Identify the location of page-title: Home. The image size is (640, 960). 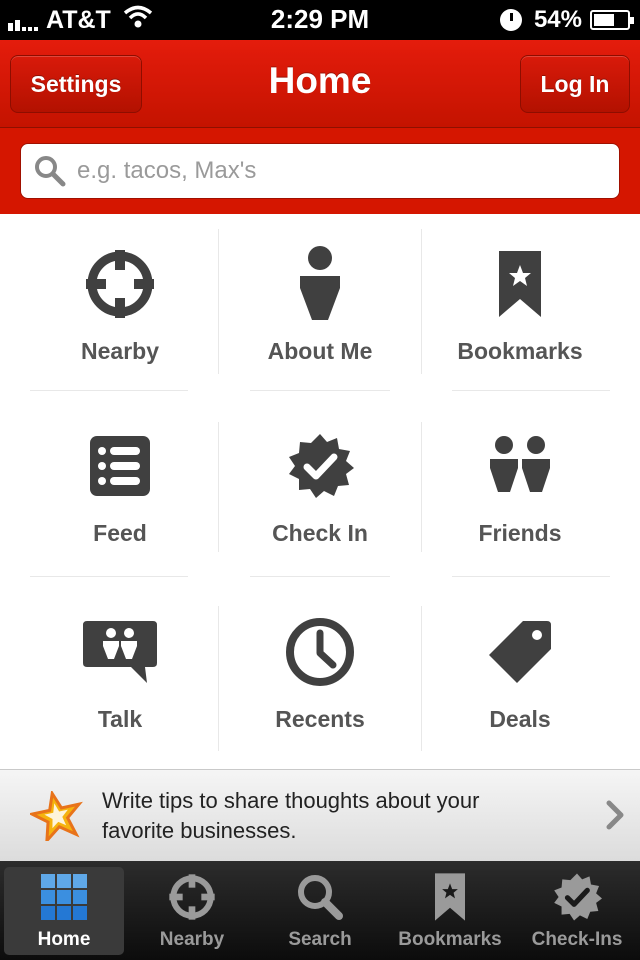
(320, 80).